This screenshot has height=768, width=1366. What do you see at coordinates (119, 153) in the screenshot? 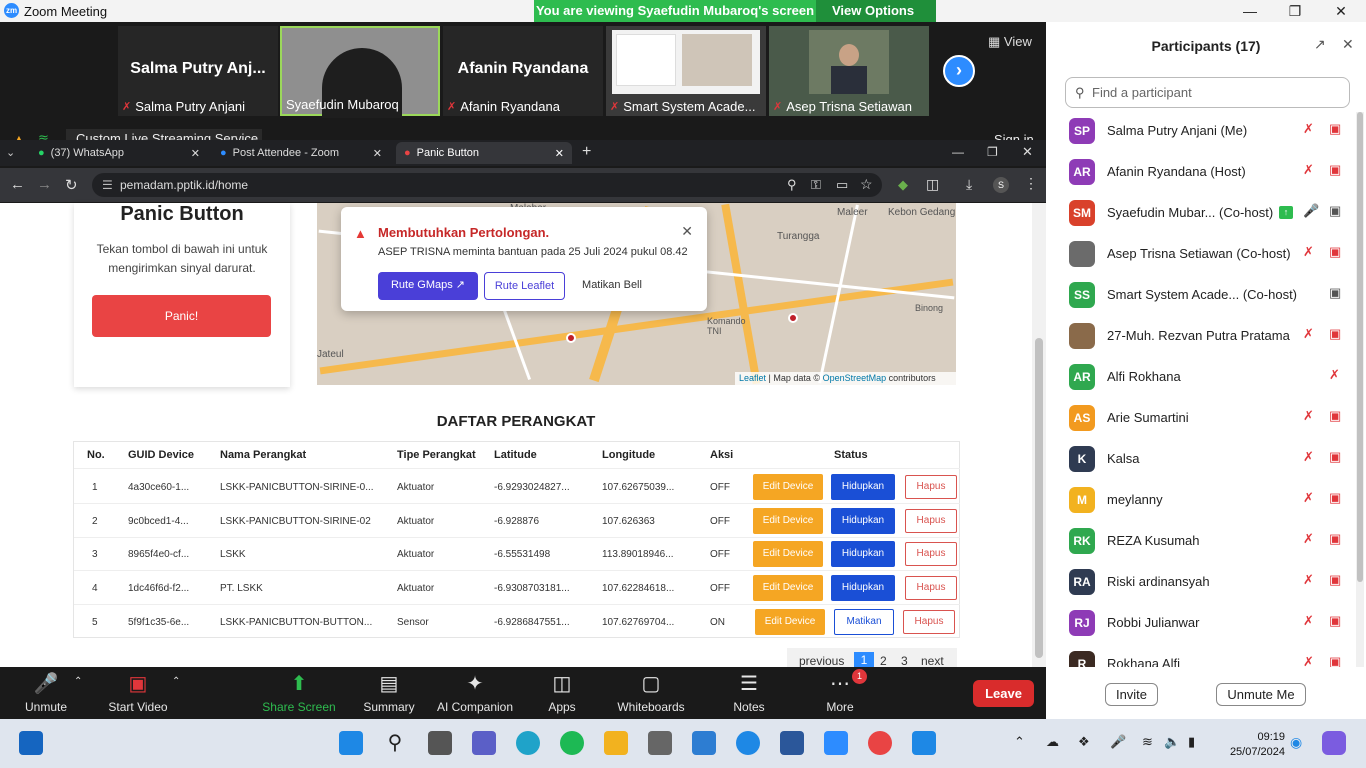
I see `tab-whatsapp: ● (37) WhatsApp ✕` at bounding box center [119, 153].